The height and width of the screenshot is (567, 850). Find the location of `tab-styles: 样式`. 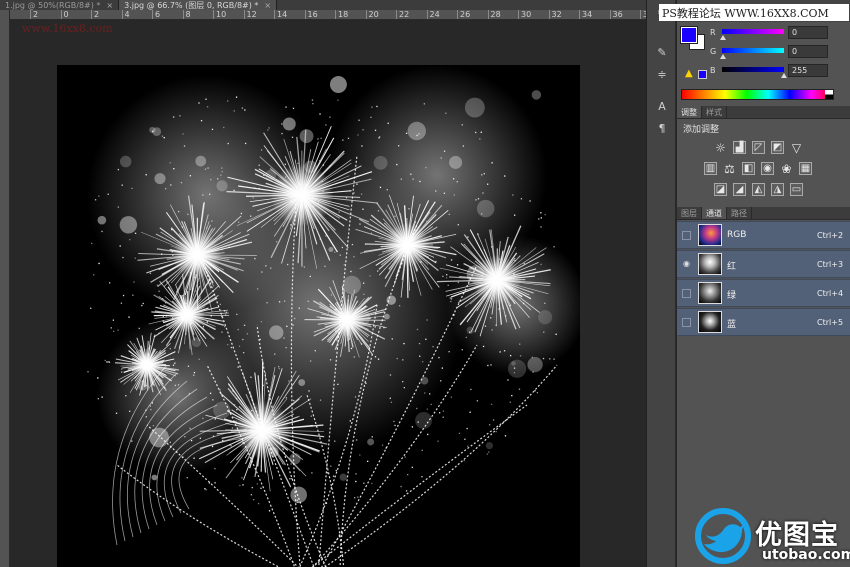

tab-styles: 样式 is located at coordinates (714, 112).